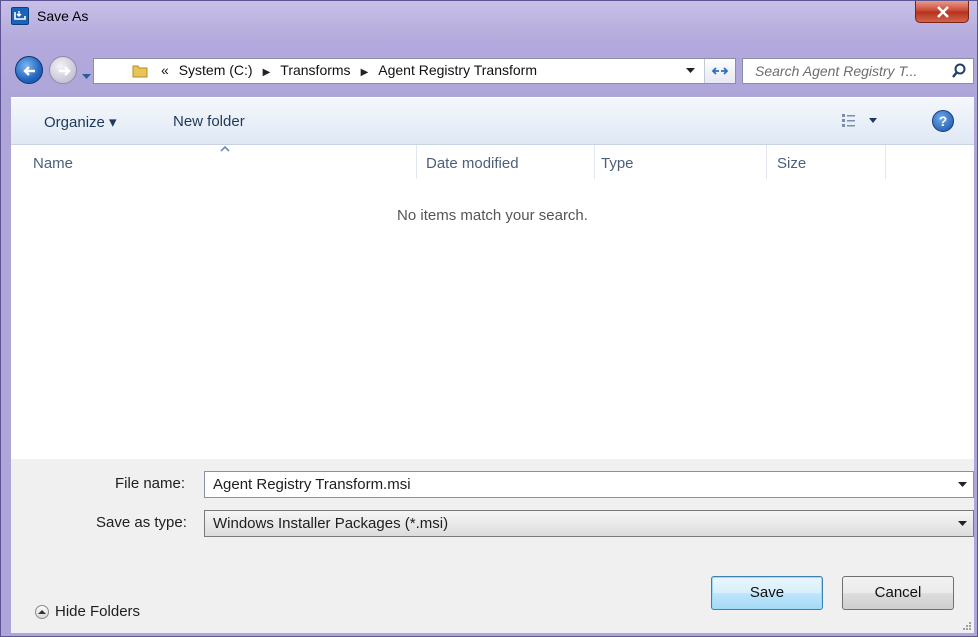 This screenshot has width=978, height=637. I want to click on back-arrow-icon, so click(29, 71).